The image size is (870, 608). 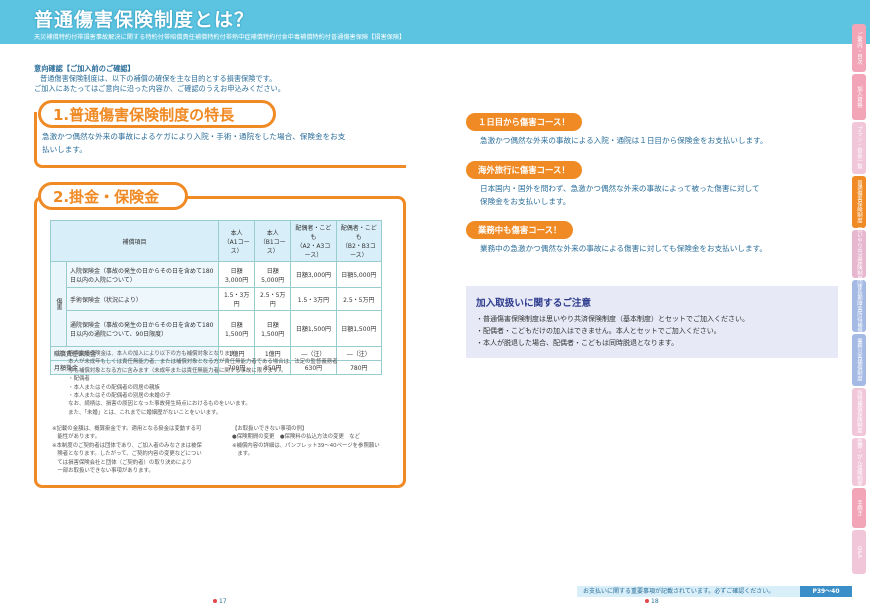 I want to click on sidebar-tab-label: 団体長期障害所得補償, so click(x=859, y=306).